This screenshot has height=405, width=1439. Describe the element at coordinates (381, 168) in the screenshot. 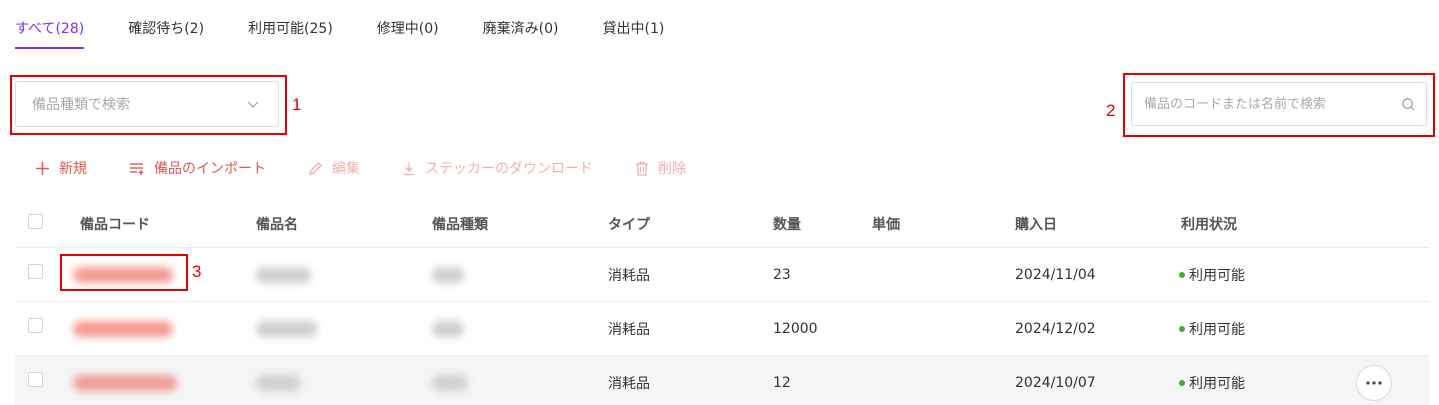

I see `action-toolbar: 新規 備品のインポート 編集 ステッカーのダウンロード 削除` at that location.